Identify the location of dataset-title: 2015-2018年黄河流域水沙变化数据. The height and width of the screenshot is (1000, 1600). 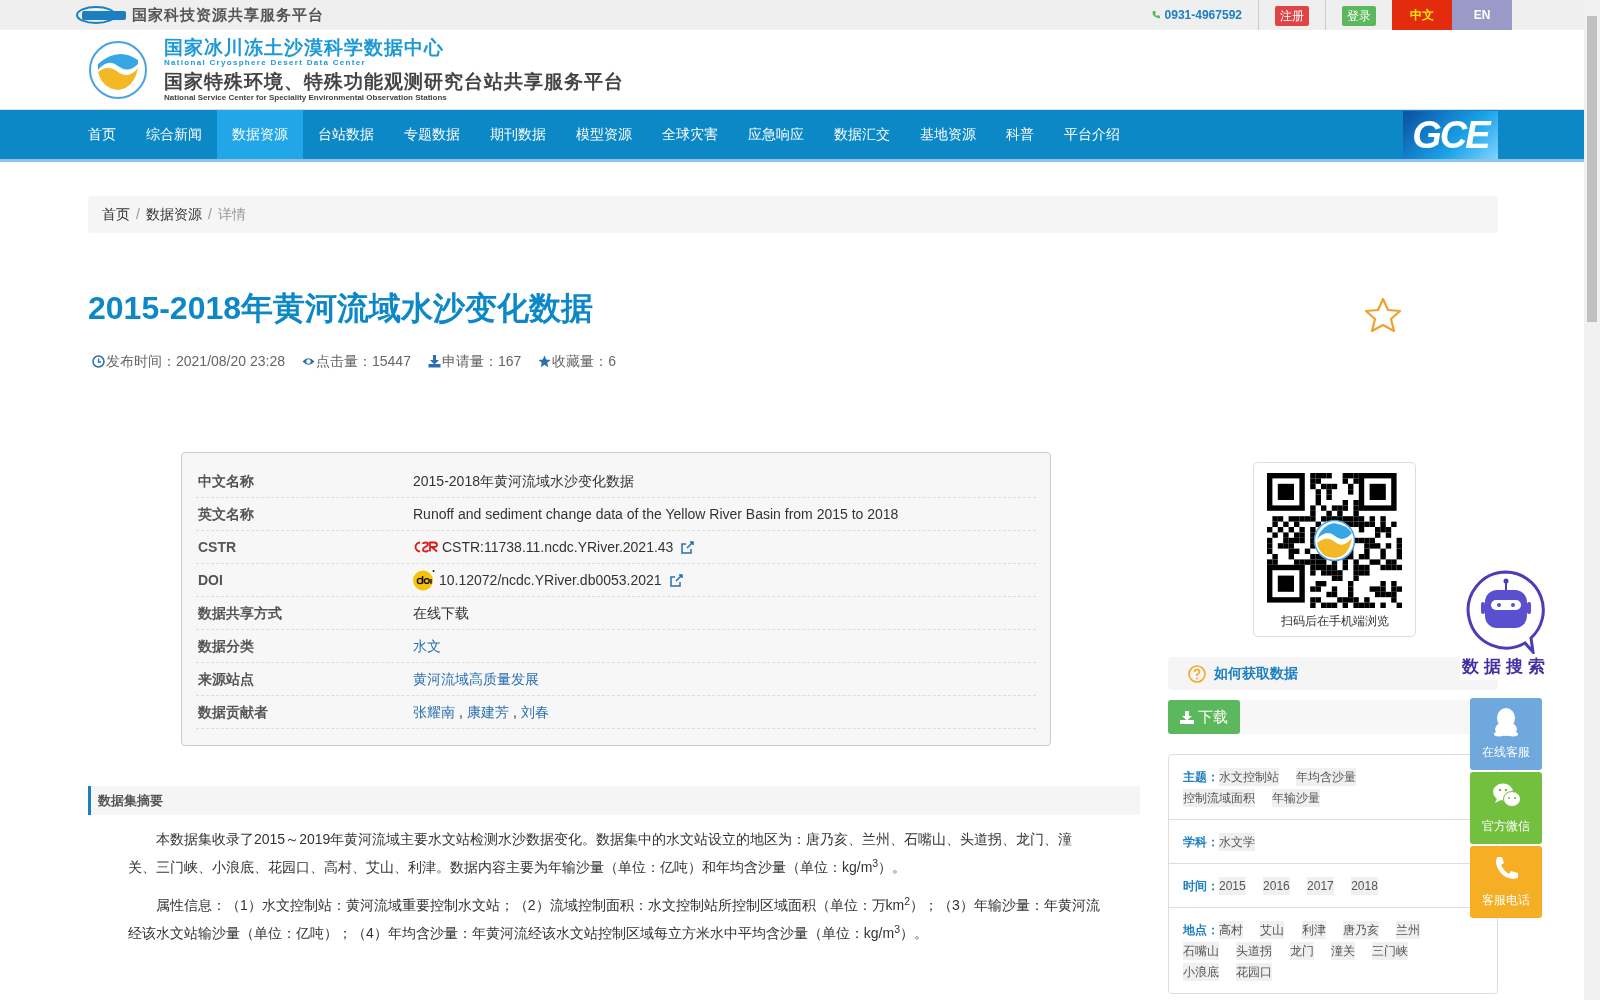
(341, 308).